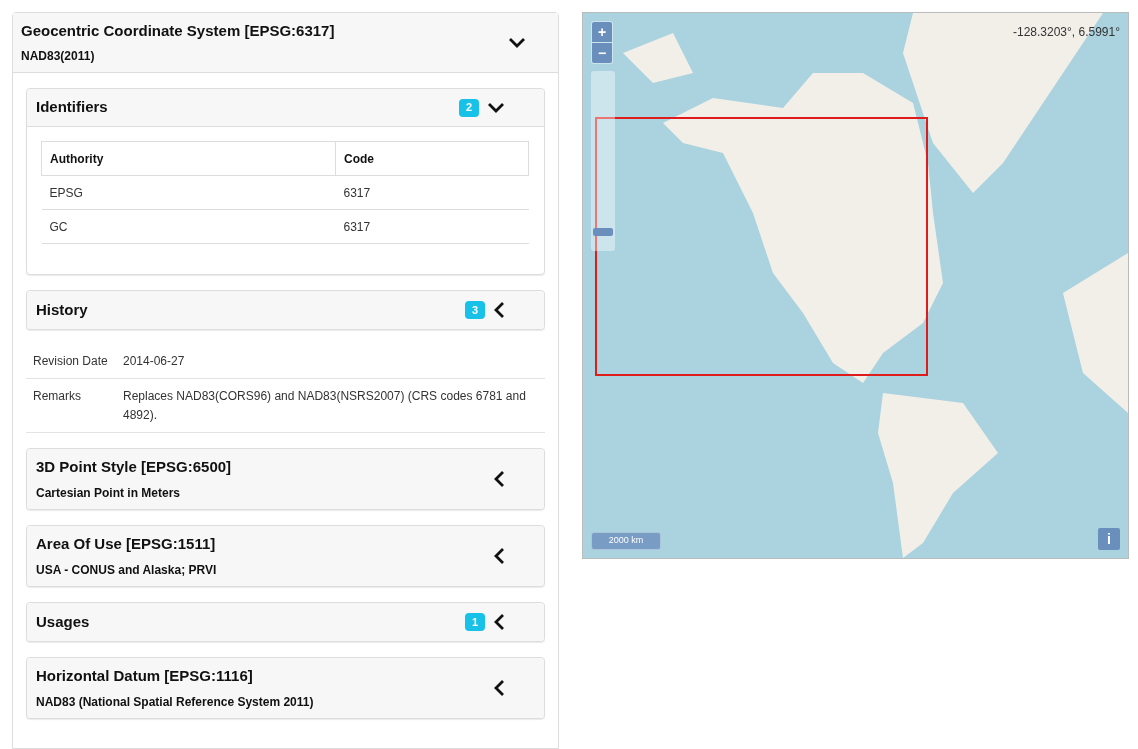  What do you see at coordinates (603, 161) in the screenshot?
I see `zoom-slider-track` at bounding box center [603, 161].